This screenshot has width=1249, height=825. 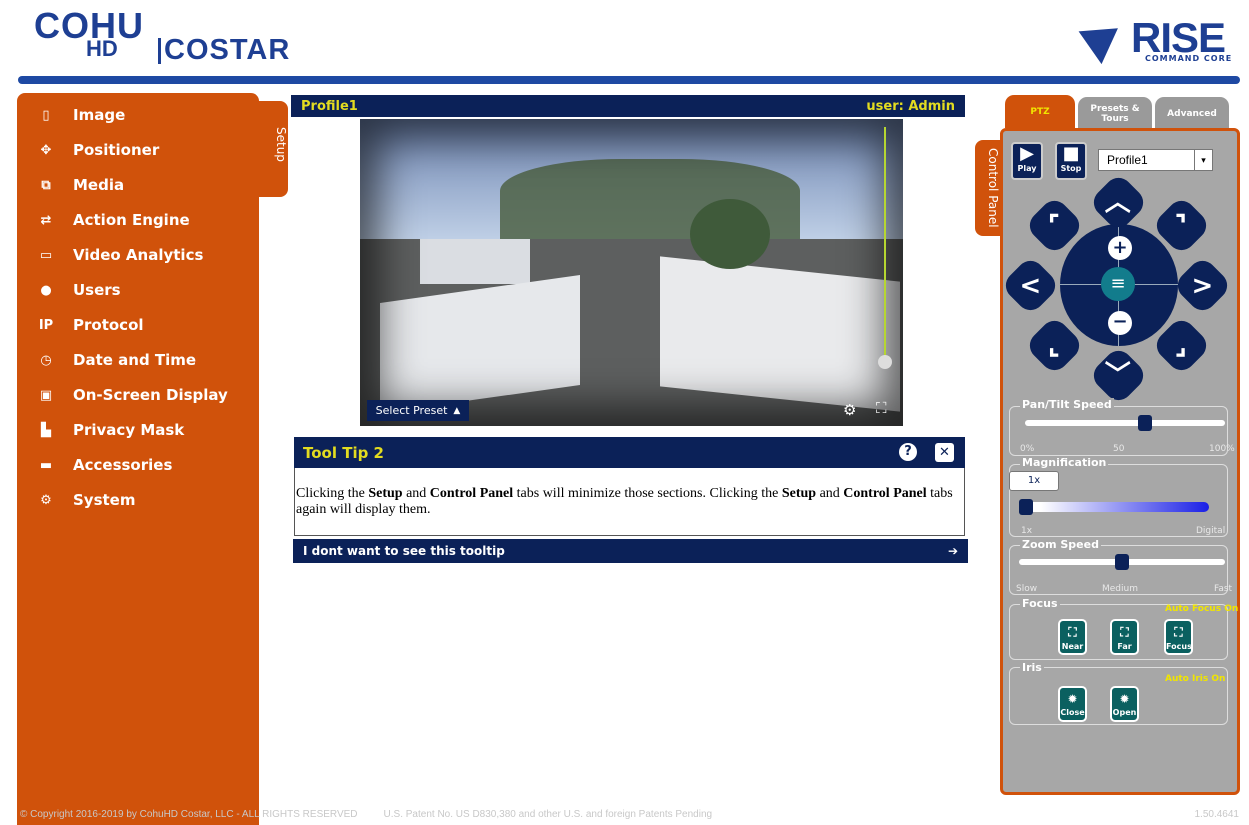 What do you see at coordinates (138, 500) in the screenshot?
I see `sidebar-item-system: ⚙ System` at bounding box center [138, 500].